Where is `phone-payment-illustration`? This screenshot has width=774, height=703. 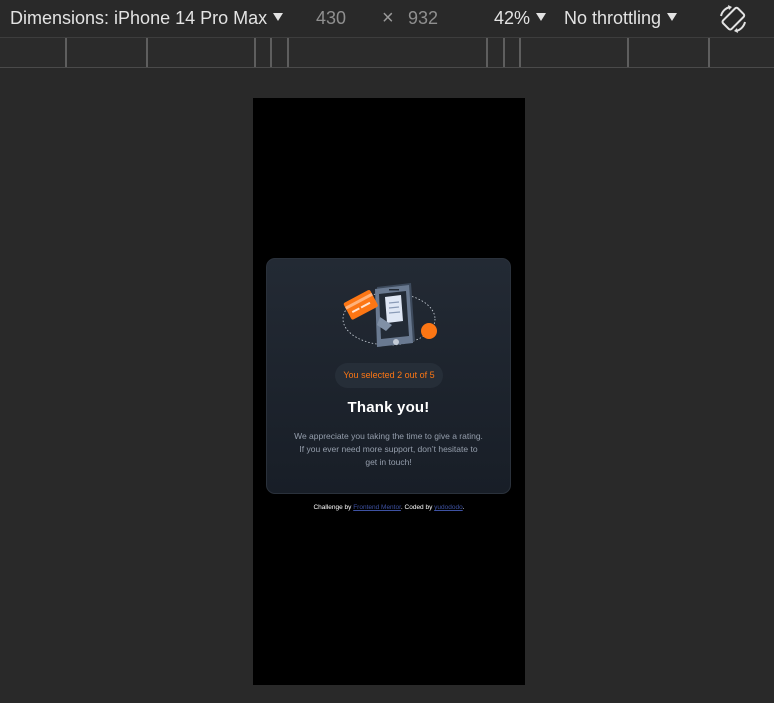 phone-payment-illustration is located at coordinates (389, 315).